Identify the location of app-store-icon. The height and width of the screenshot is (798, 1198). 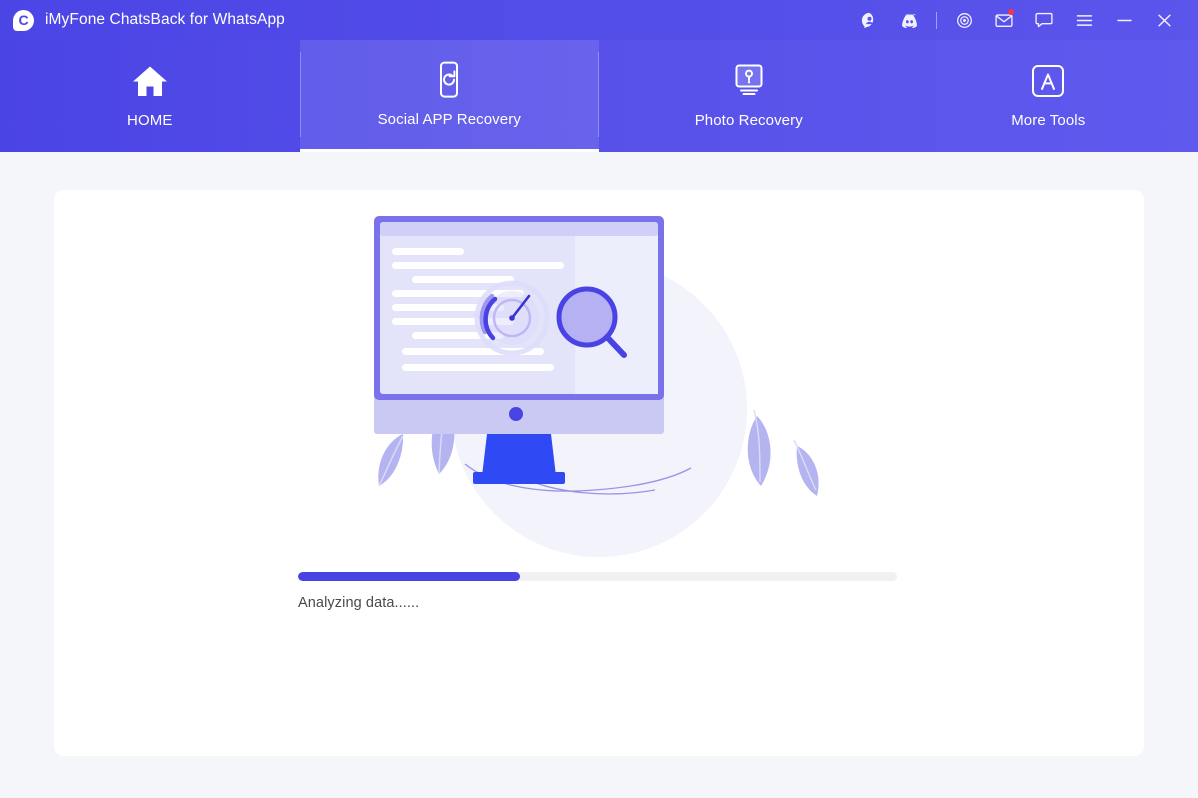
(1048, 81).